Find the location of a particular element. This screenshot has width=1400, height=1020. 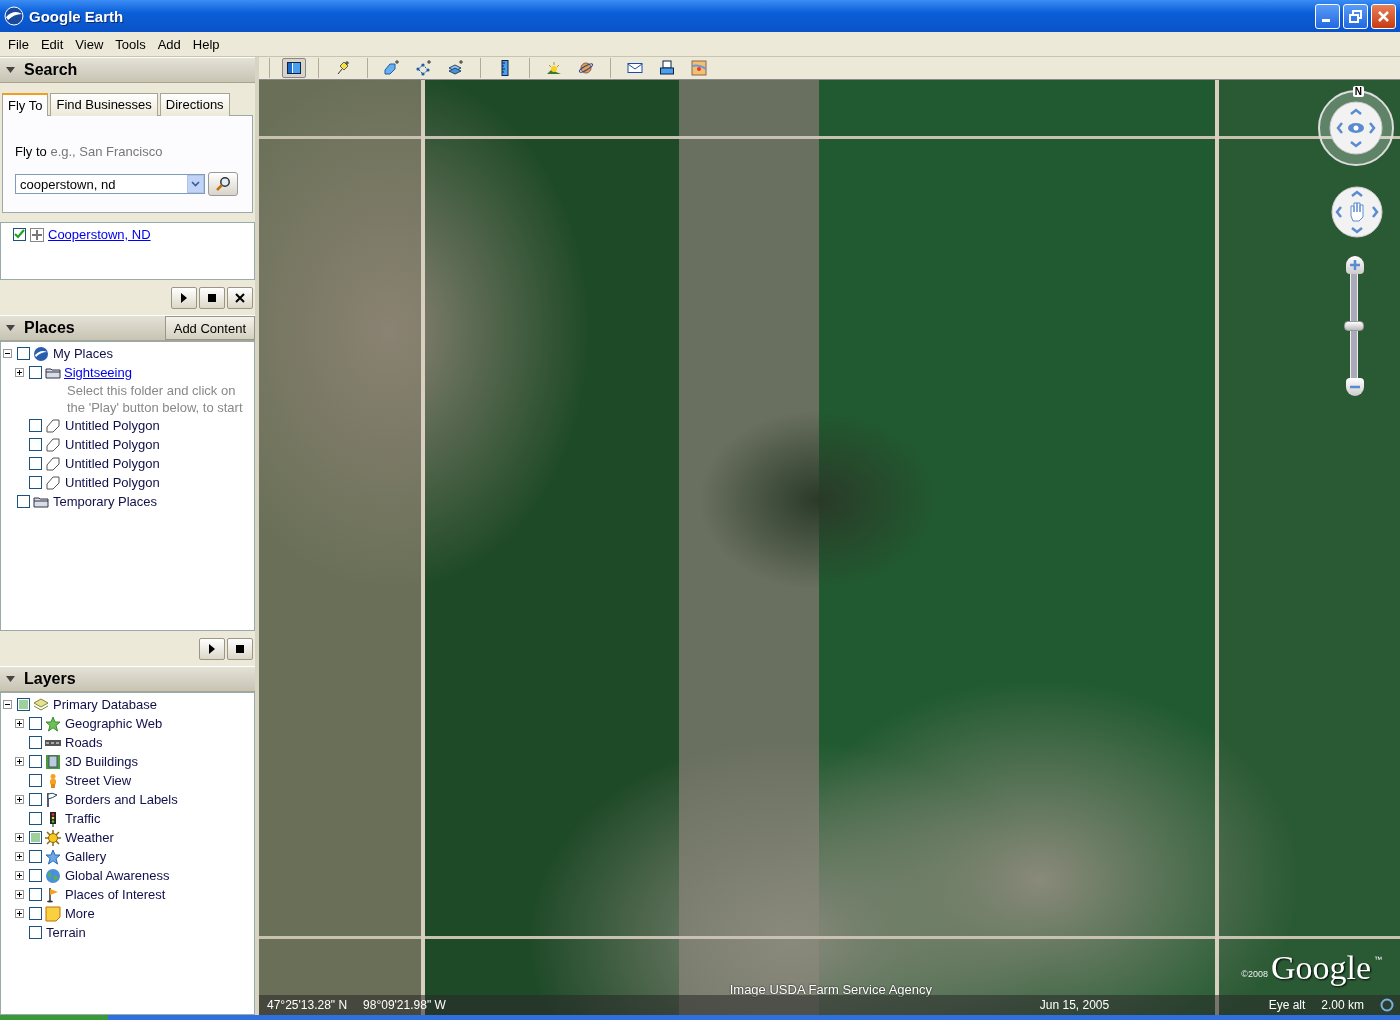

zoom-out-button is located at coordinates (1355, 387).